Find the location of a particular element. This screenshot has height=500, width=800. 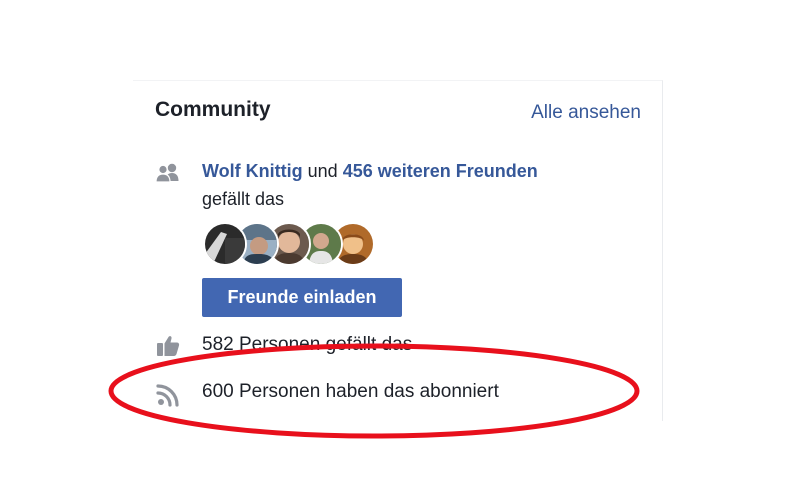

friends-connector: und is located at coordinates (322, 171).